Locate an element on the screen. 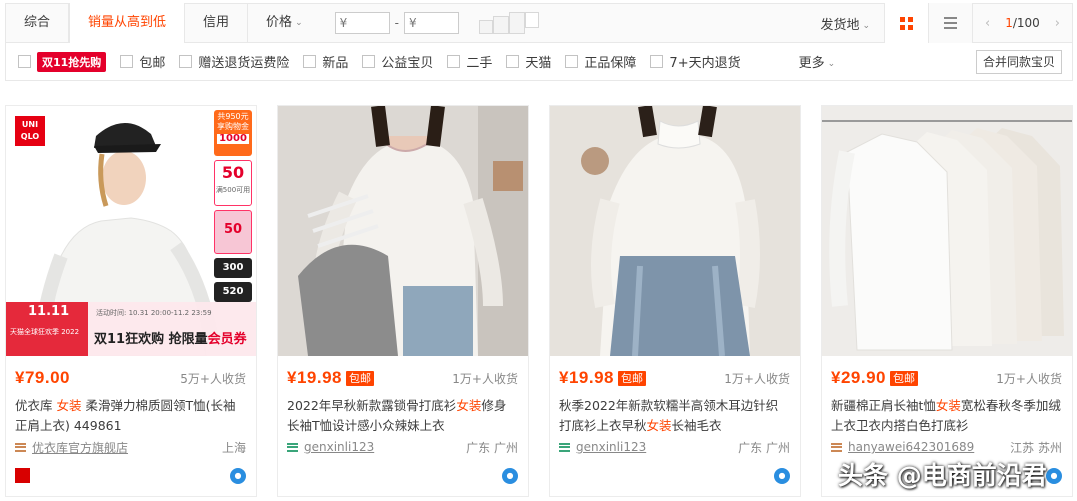  ship-from-dropdown: 发货地 ⌄ is located at coordinates (845, 23).